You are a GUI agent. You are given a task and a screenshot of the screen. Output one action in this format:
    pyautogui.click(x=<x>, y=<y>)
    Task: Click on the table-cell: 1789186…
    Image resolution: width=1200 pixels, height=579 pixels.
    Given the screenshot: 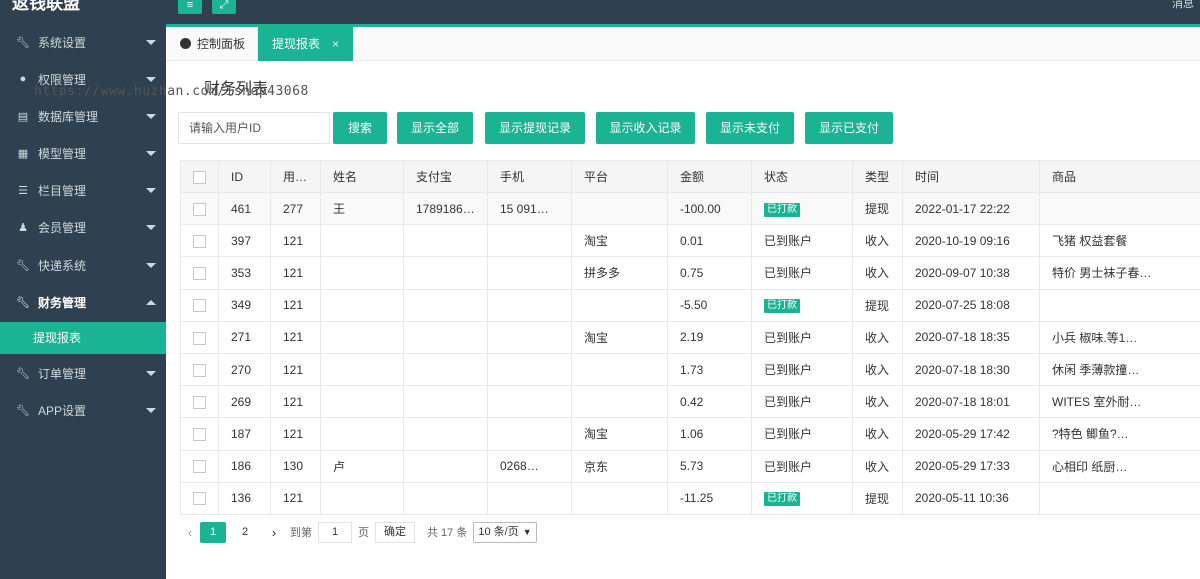 What is the action you would take?
    pyautogui.click(x=445, y=208)
    